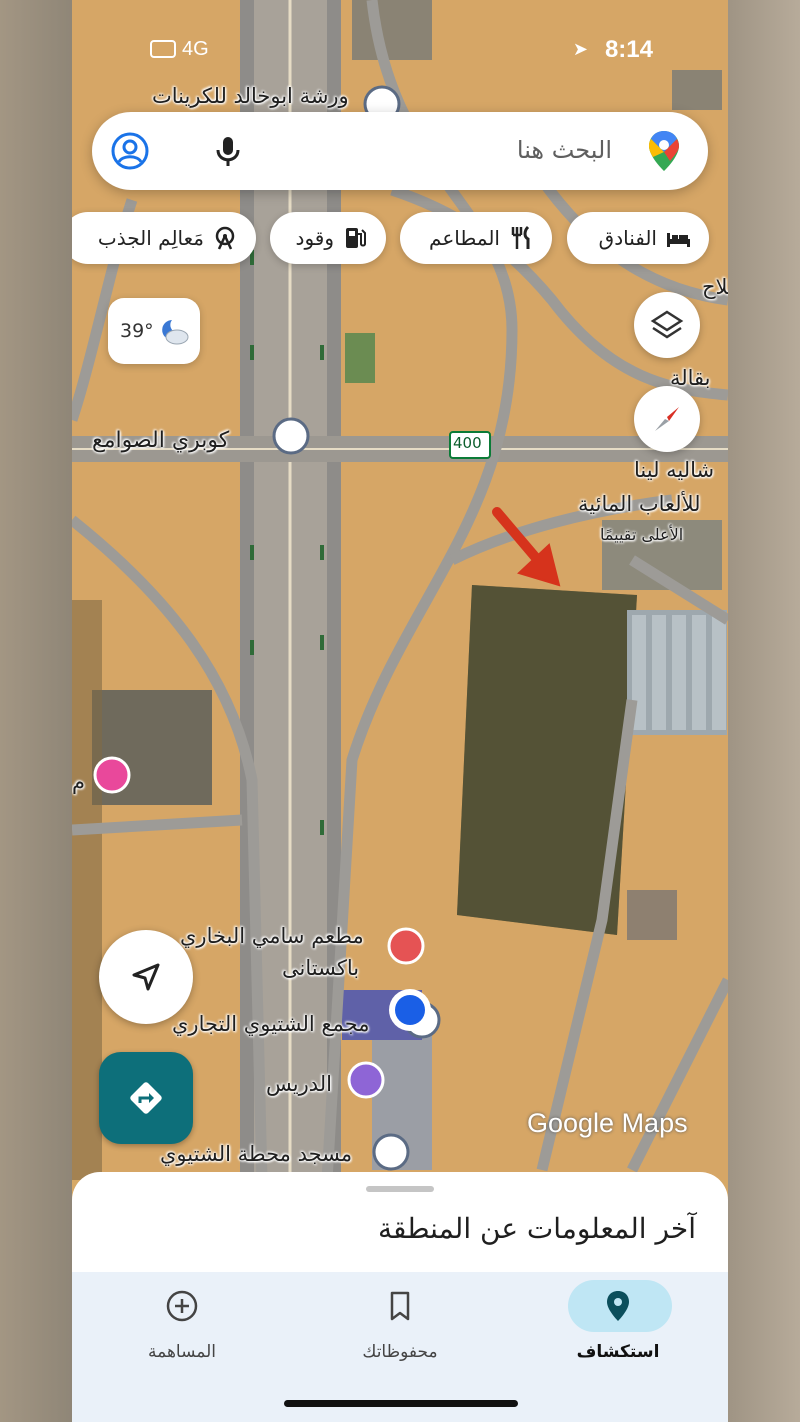 This screenshot has width=800, height=1422. I want to click on directions-button, so click(146, 1098).